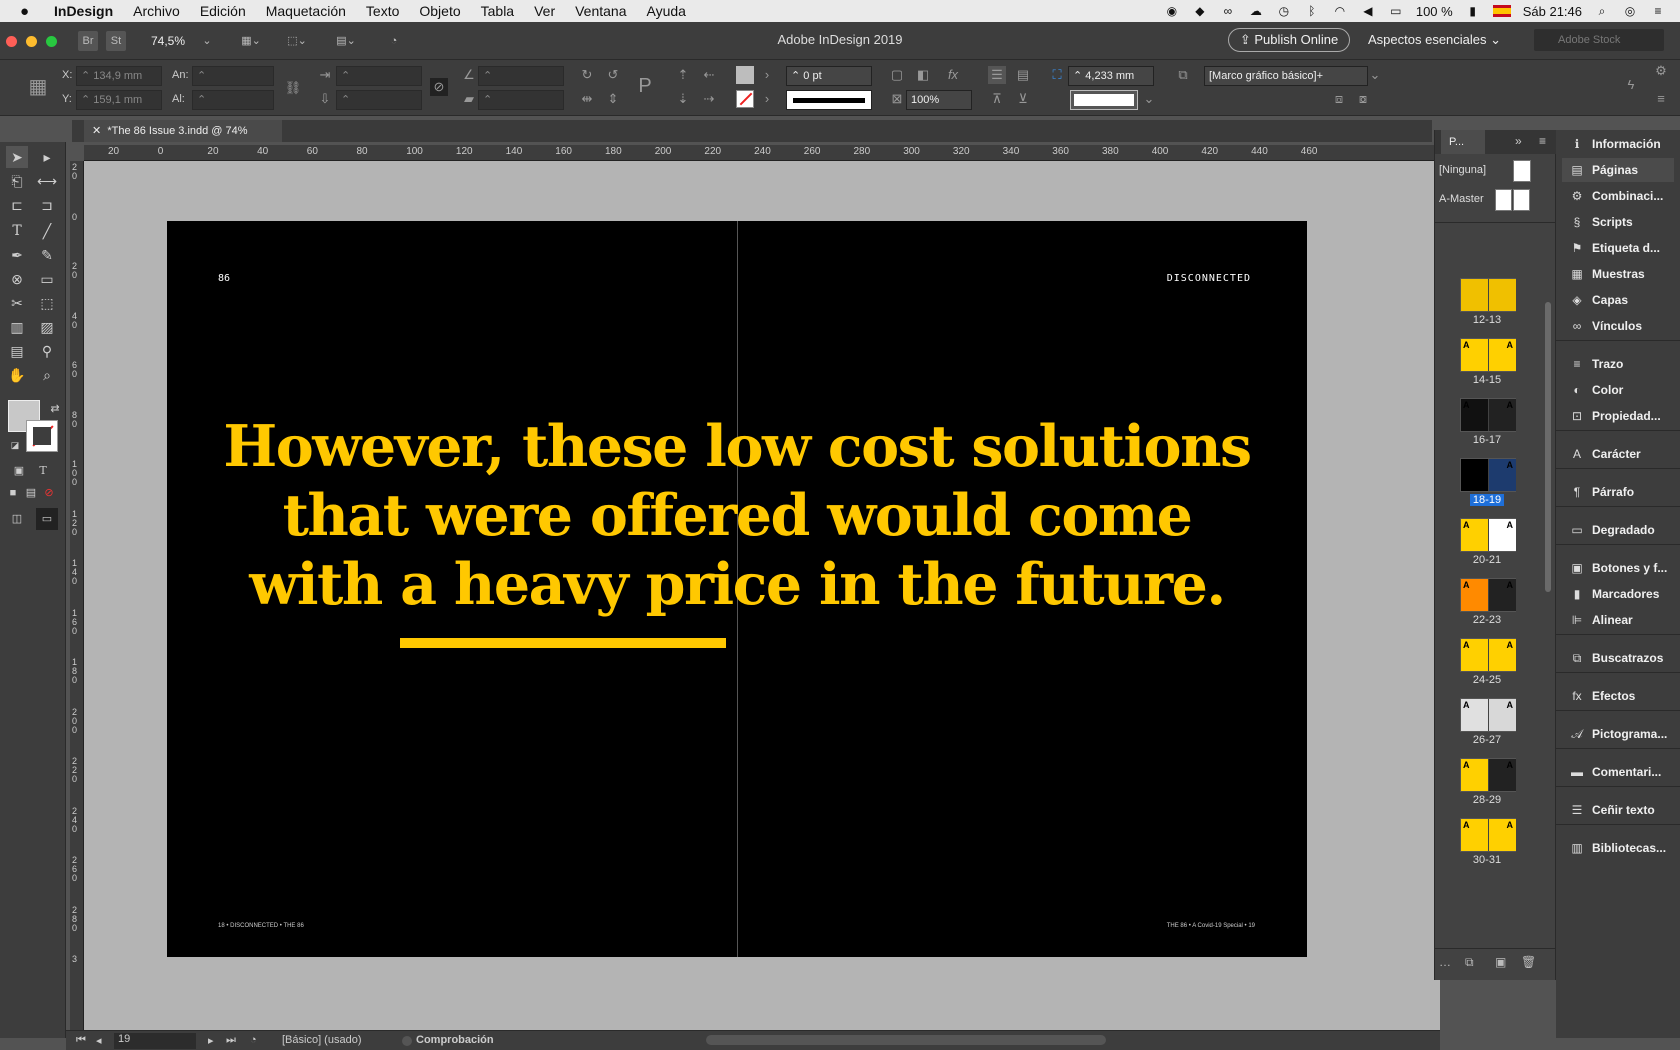  What do you see at coordinates (953, 75) in the screenshot?
I see `fx-effects-icon: fx` at bounding box center [953, 75].